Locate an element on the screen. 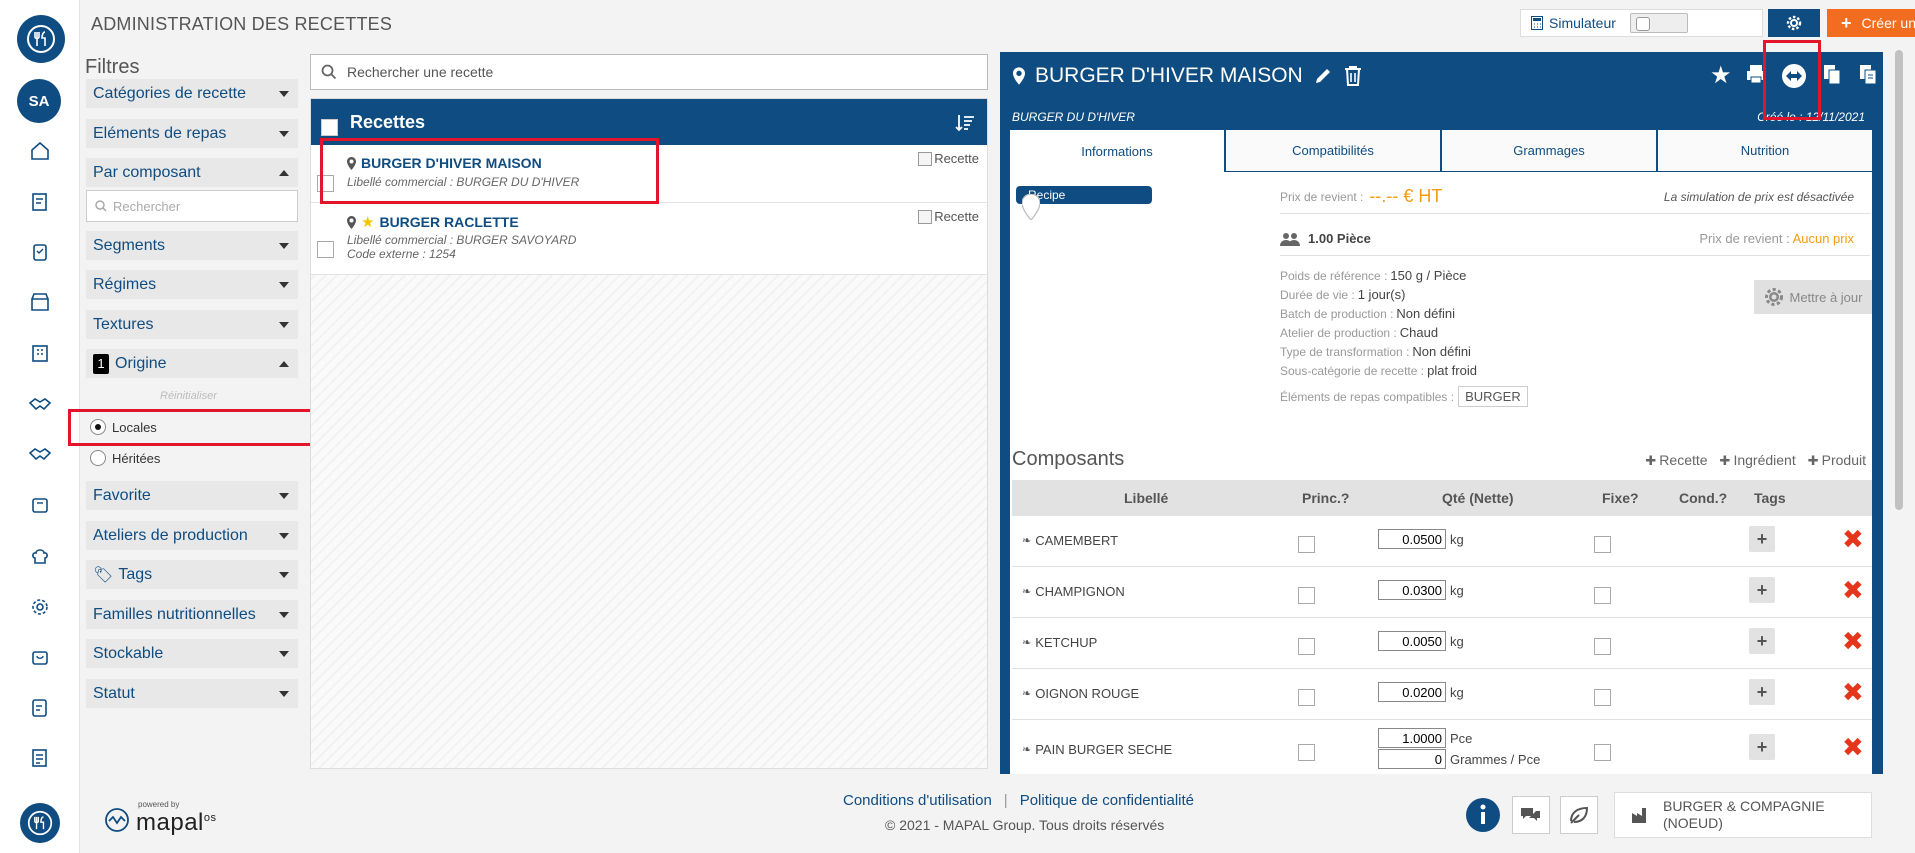  settings-button is located at coordinates (1794, 23).